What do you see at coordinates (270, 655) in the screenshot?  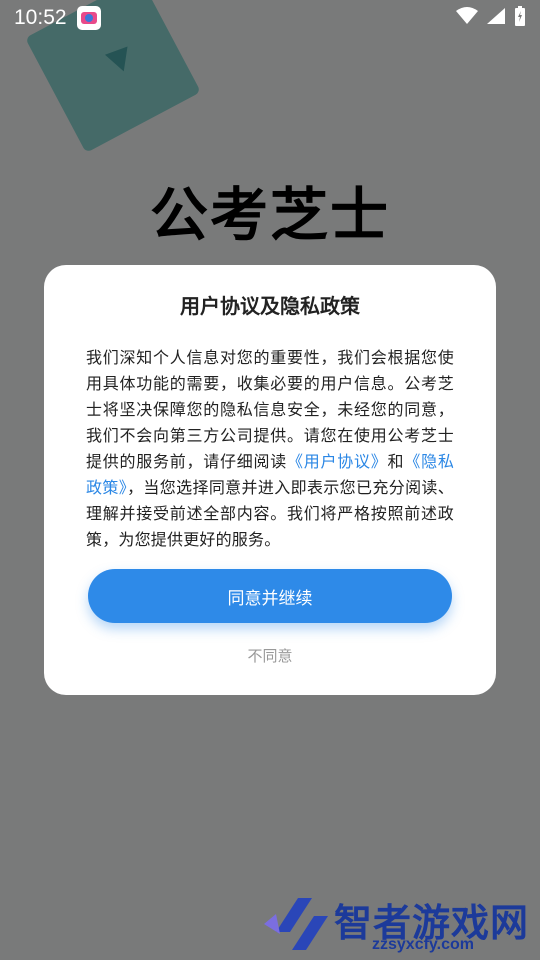 I see `disagree-button: 不同意` at bounding box center [270, 655].